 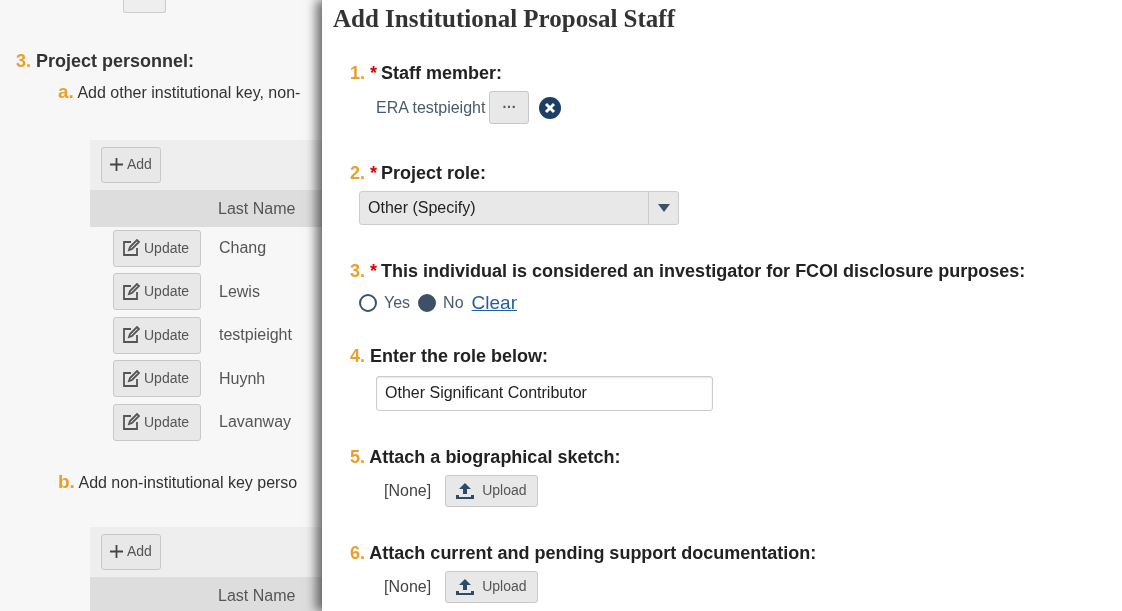 I want to click on field-number: 2., so click(x=357, y=173).